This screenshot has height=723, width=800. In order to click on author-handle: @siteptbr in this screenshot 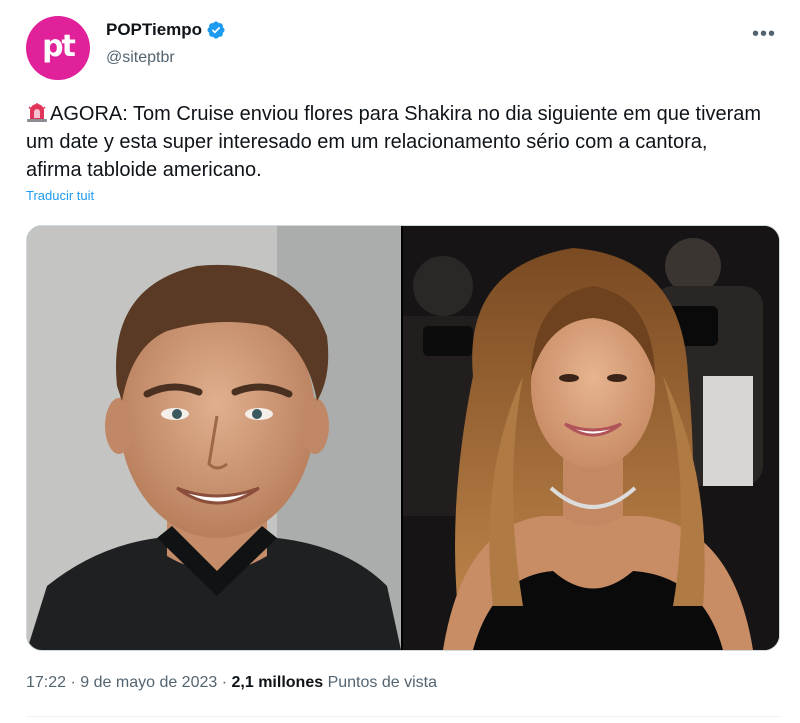, I will do `click(140, 58)`.